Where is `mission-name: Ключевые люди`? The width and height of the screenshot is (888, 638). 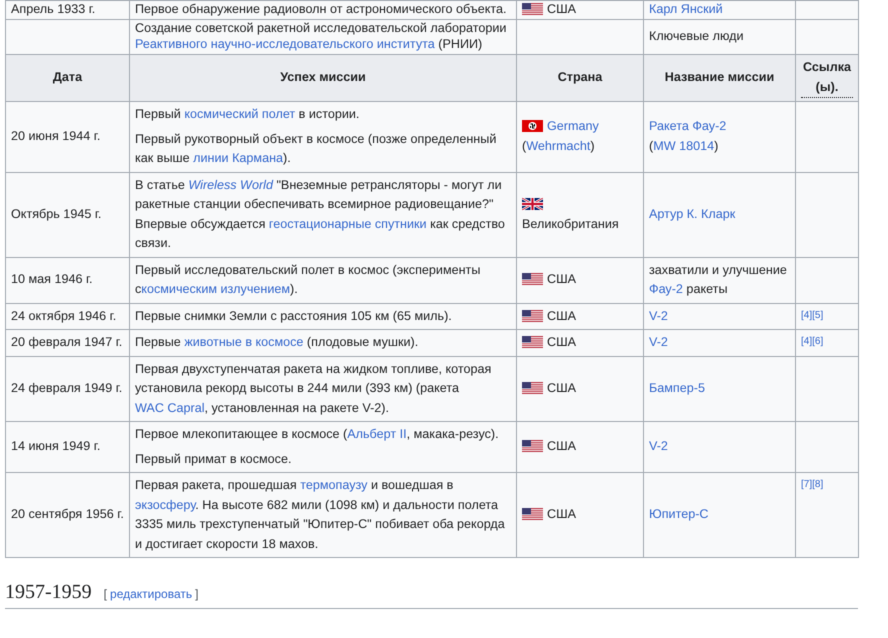 mission-name: Ключевые люди is located at coordinates (697, 36).